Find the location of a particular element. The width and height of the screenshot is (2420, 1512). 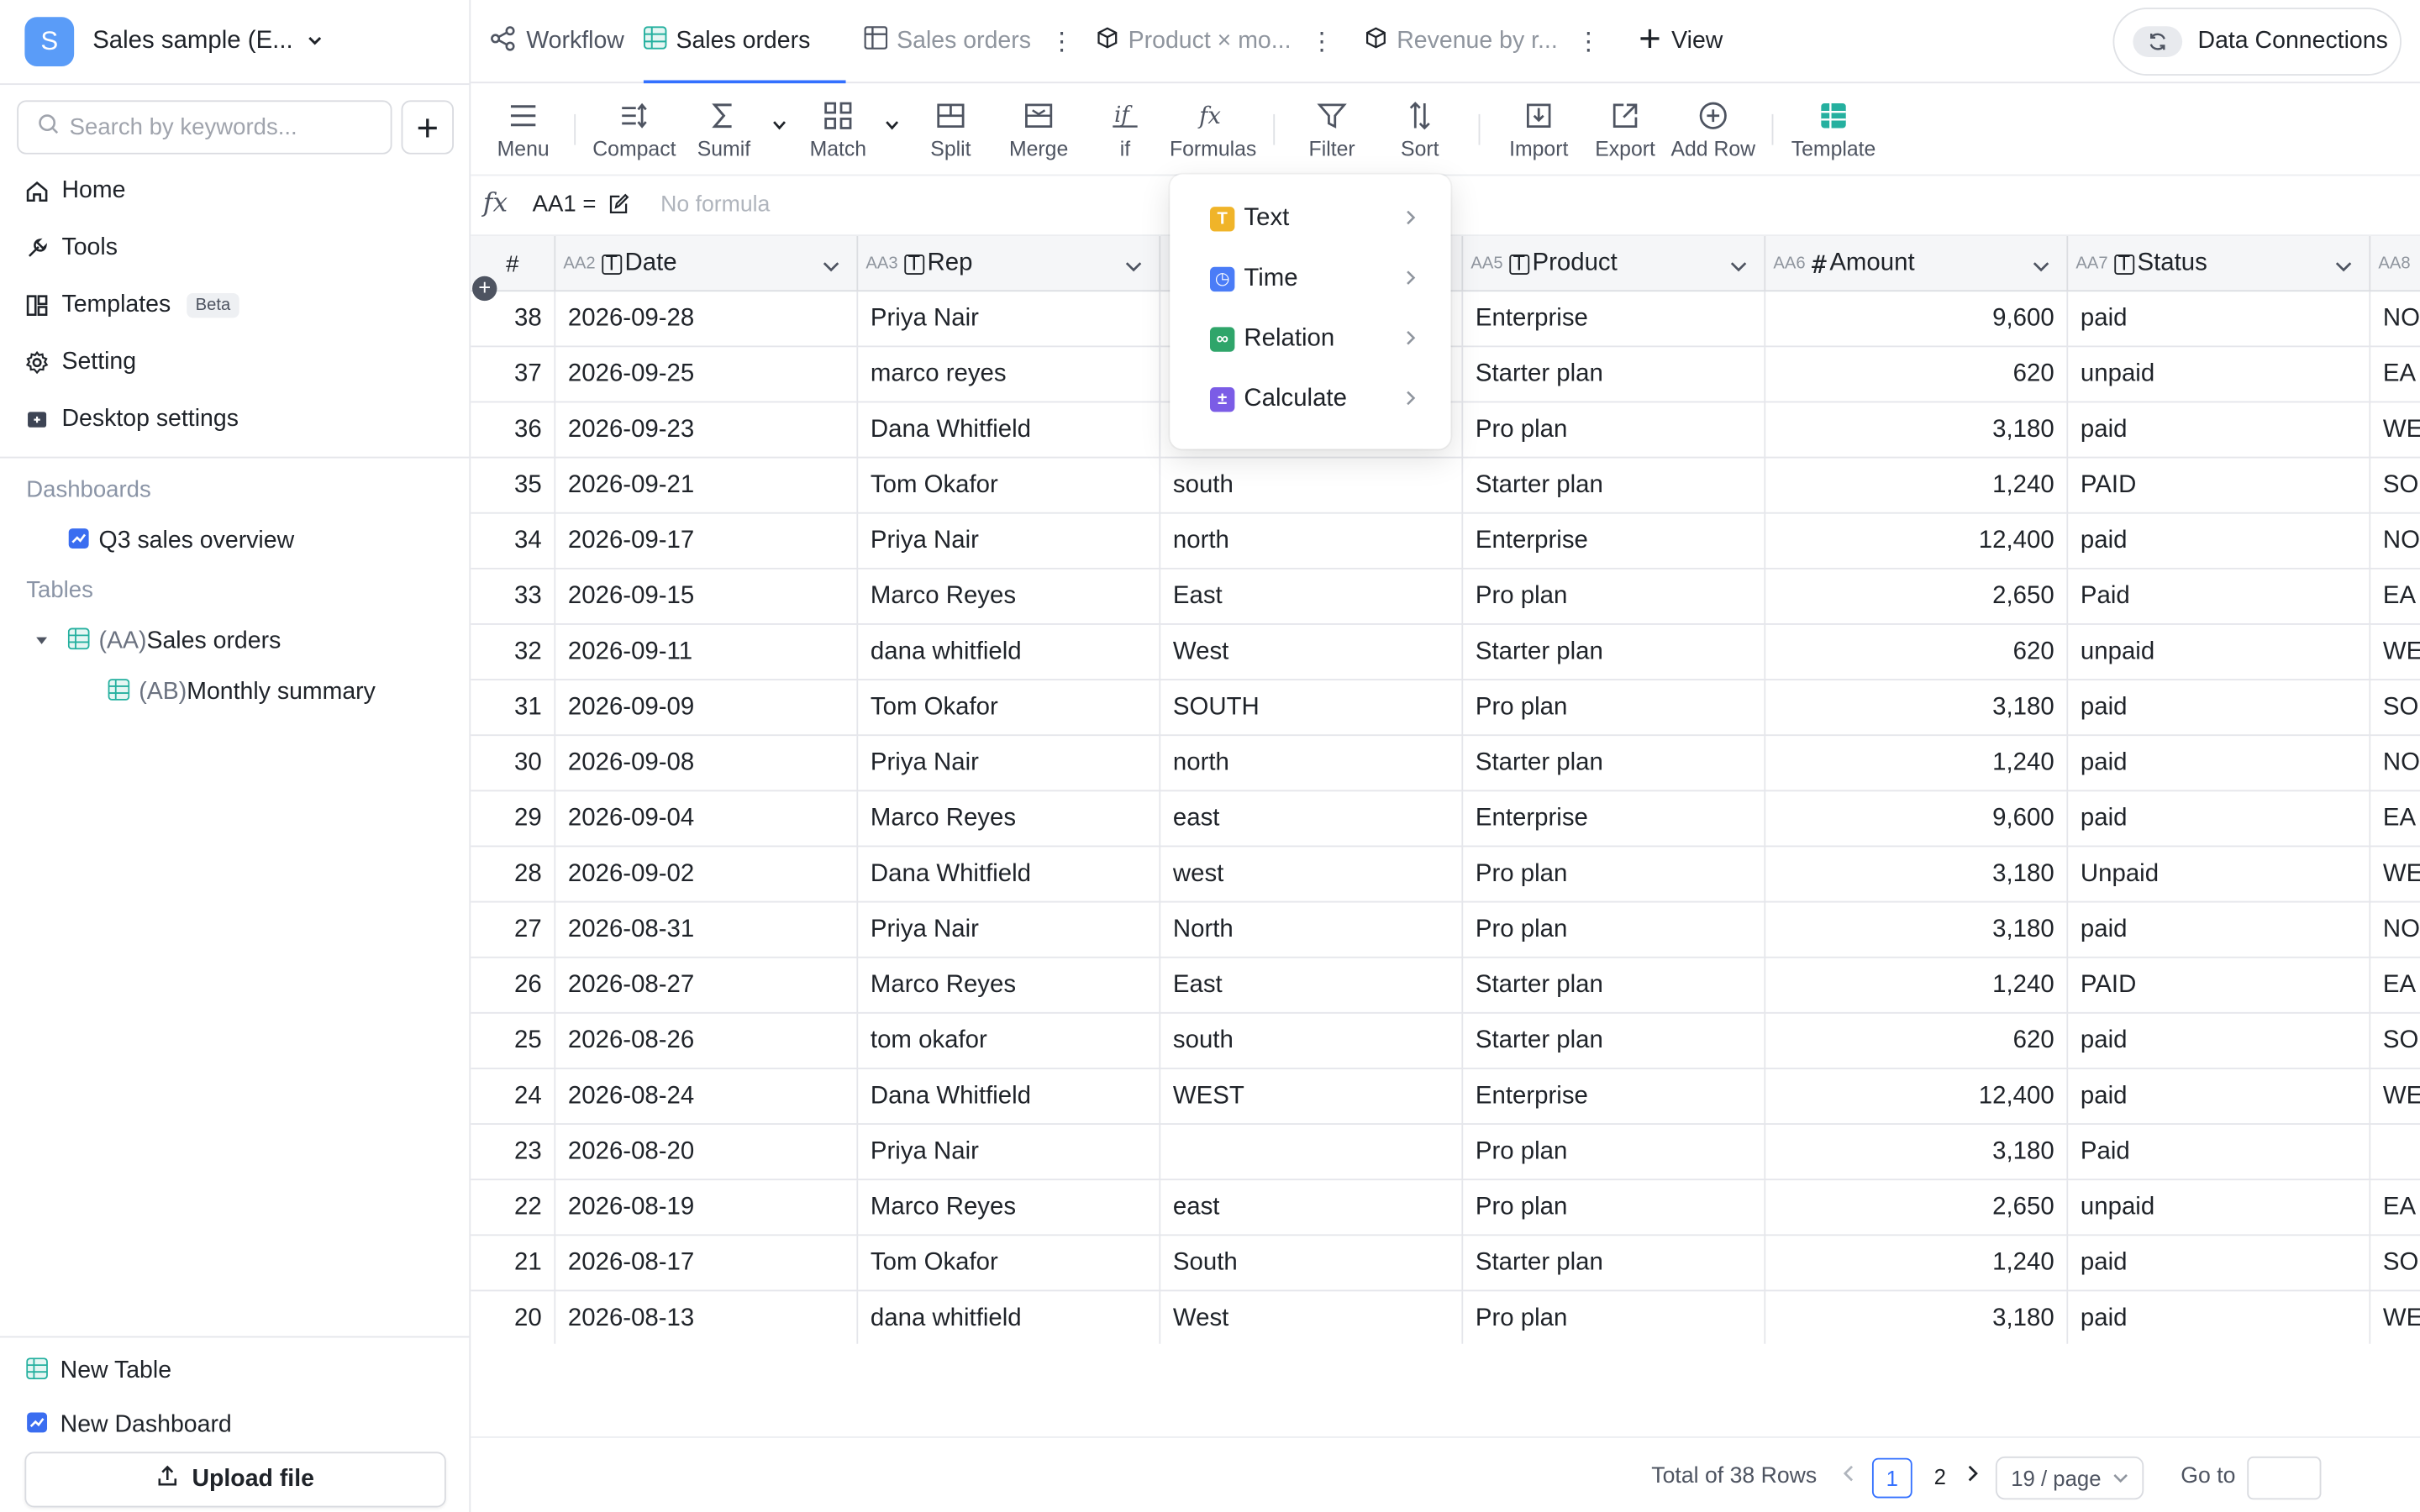

cell-index: 36 is located at coordinates (513, 430).